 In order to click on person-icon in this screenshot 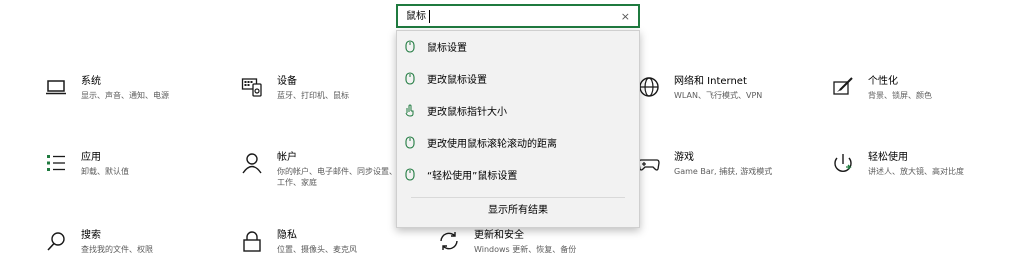, I will do `click(252, 163)`.